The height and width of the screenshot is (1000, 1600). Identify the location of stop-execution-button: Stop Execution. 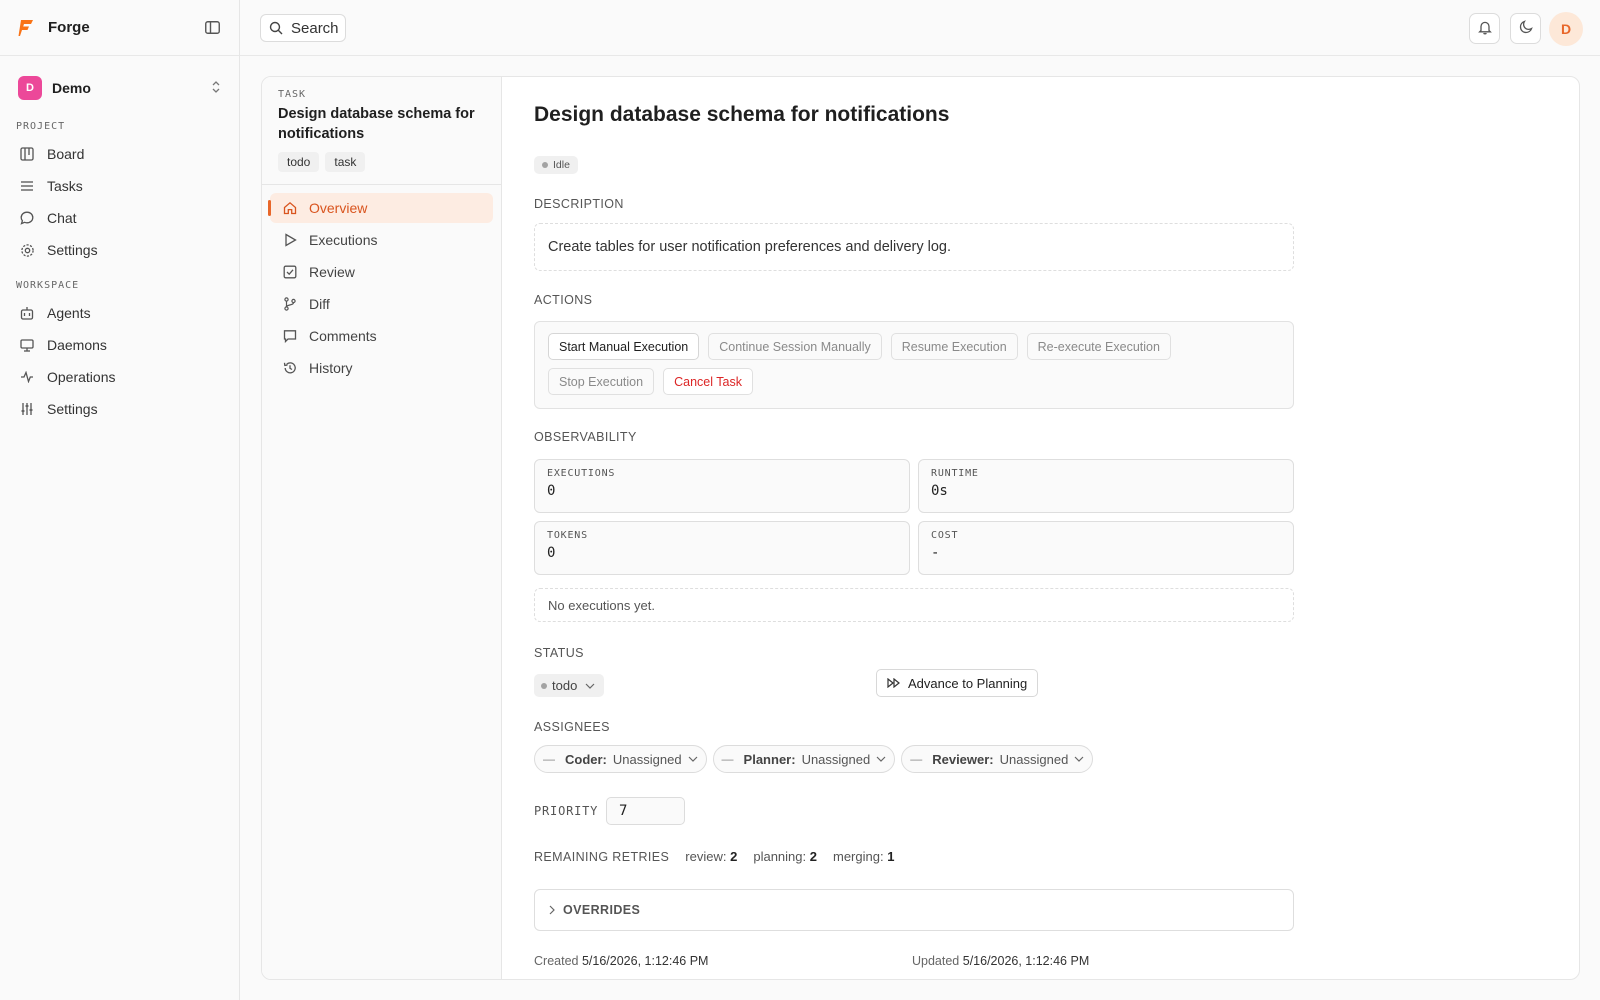
(601, 381).